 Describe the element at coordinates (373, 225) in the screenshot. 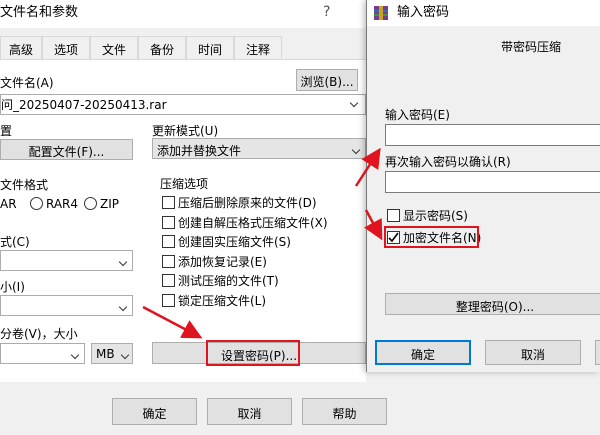

I see `arrow-to-encrypt-names` at that location.